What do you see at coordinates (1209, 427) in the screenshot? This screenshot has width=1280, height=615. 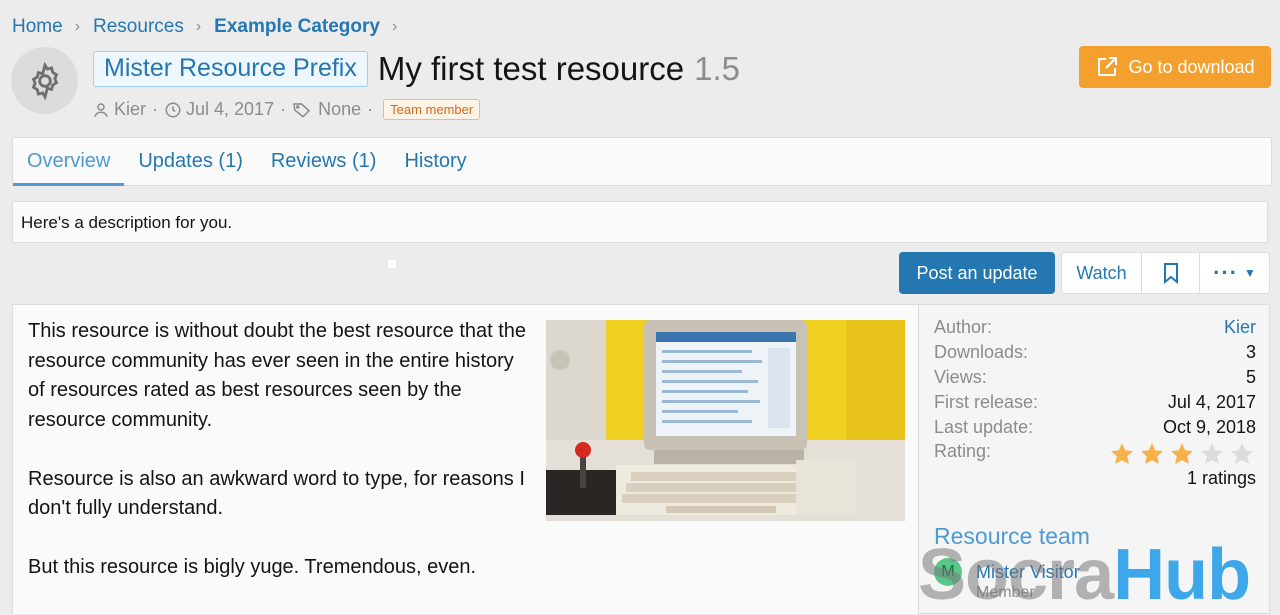 I see `last-update-value: Oct 9, 2018` at bounding box center [1209, 427].